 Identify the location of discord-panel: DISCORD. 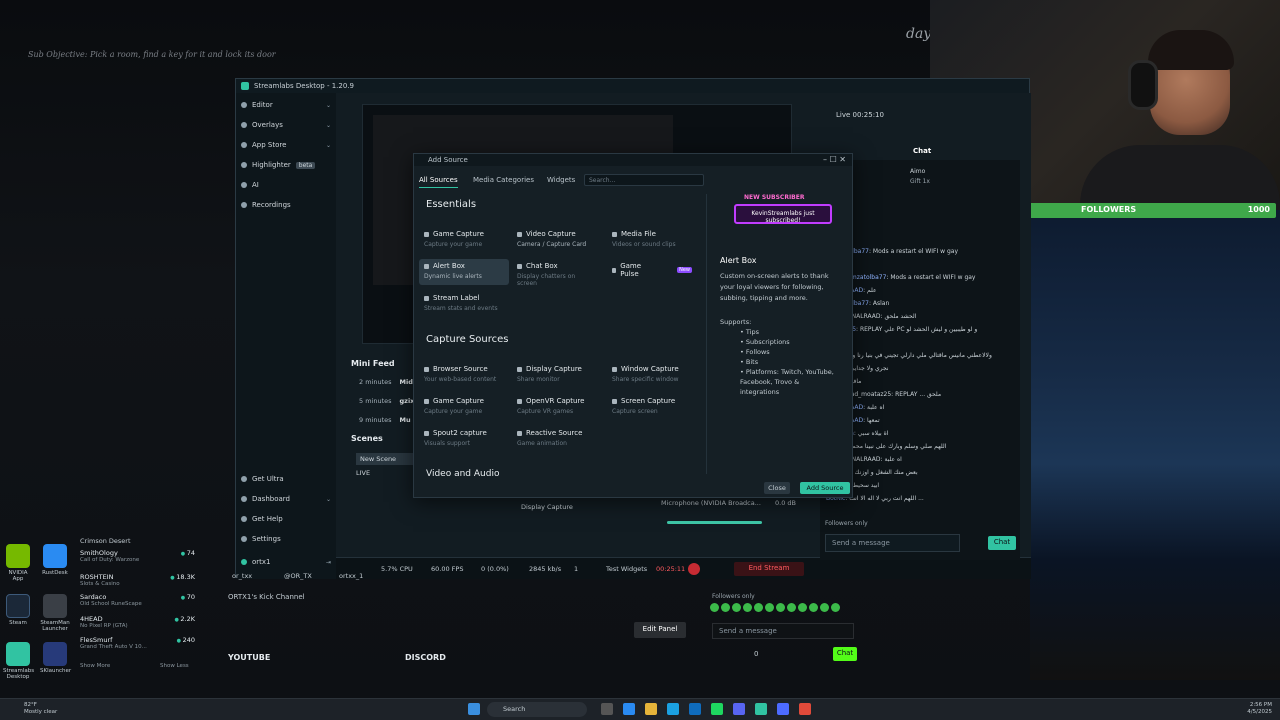
(425, 657).